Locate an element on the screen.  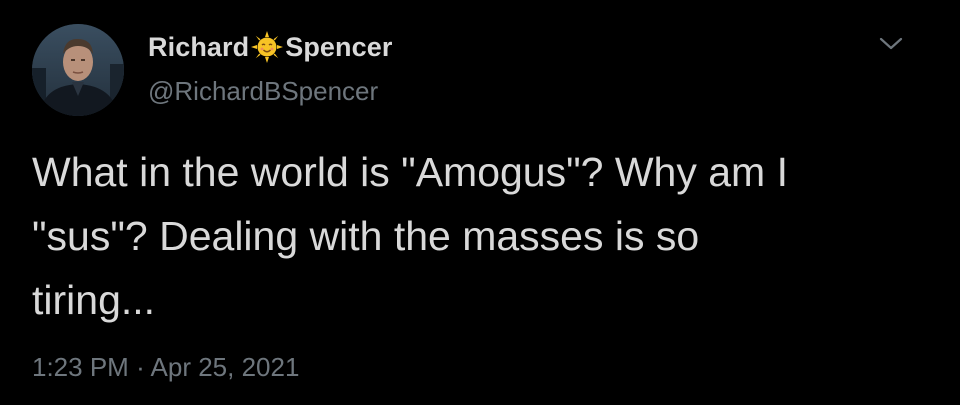
sun-with-face-icon is located at coordinates (267, 47).